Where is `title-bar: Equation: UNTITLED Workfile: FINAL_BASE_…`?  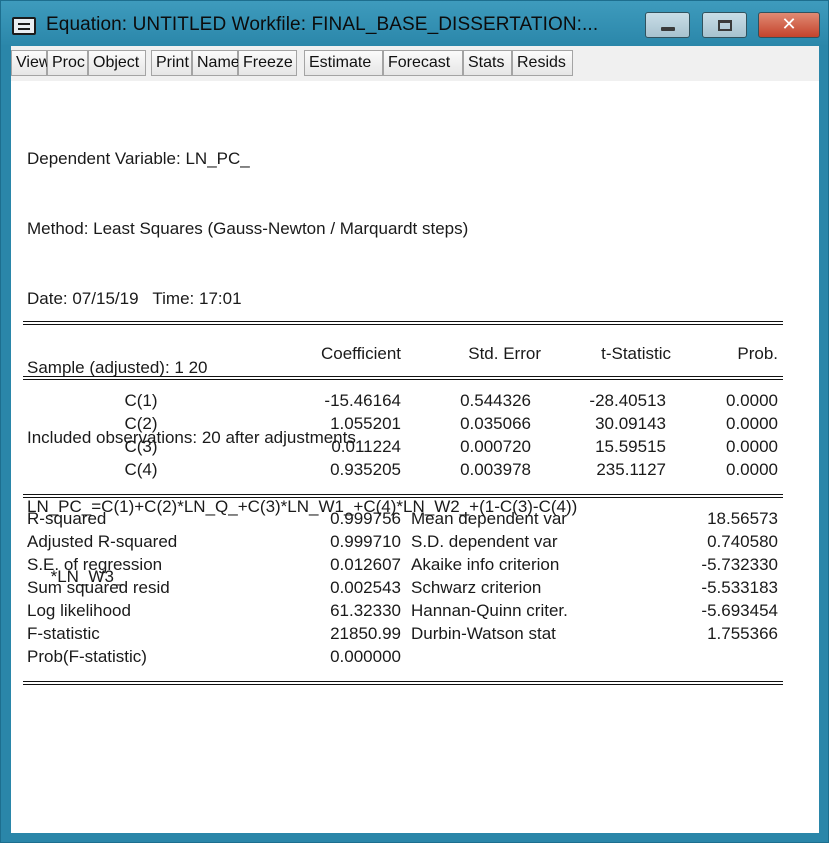
title-bar: Equation: UNTITLED Workfile: FINAL_BASE_… is located at coordinates (414, 23).